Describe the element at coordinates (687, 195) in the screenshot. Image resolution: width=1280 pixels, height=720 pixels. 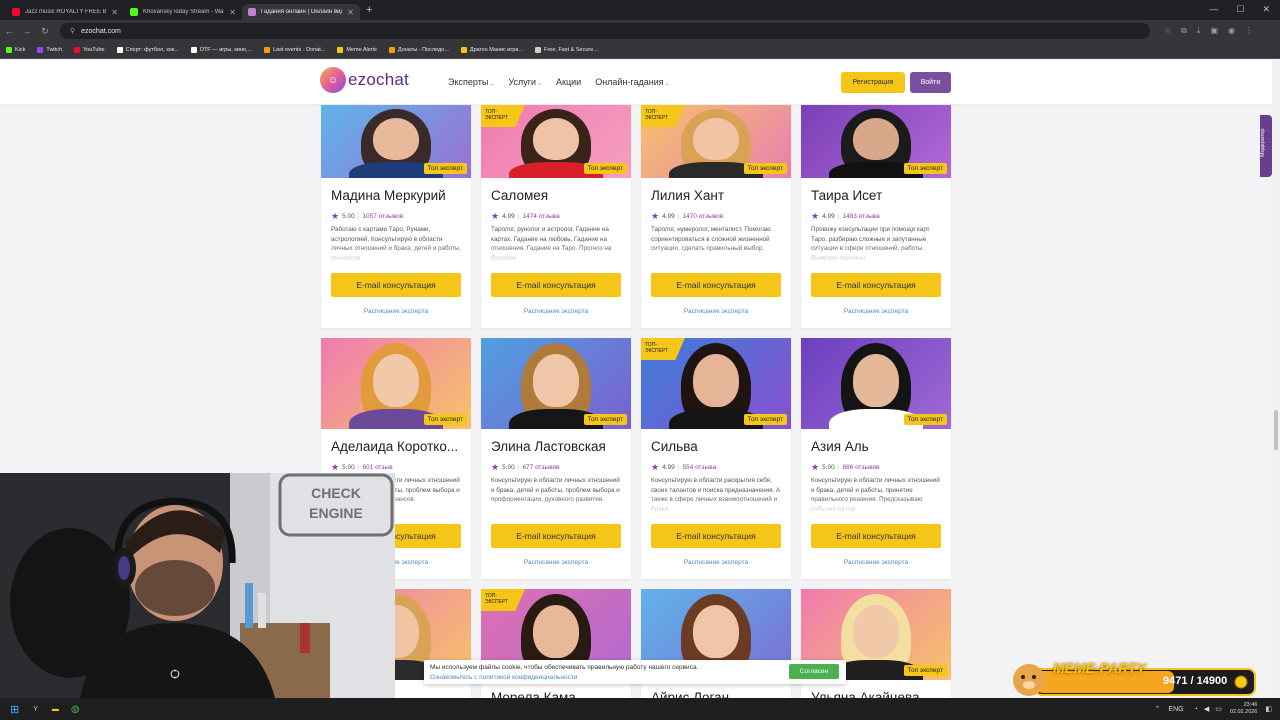
I see `expert-name: Лилия Хант` at that location.